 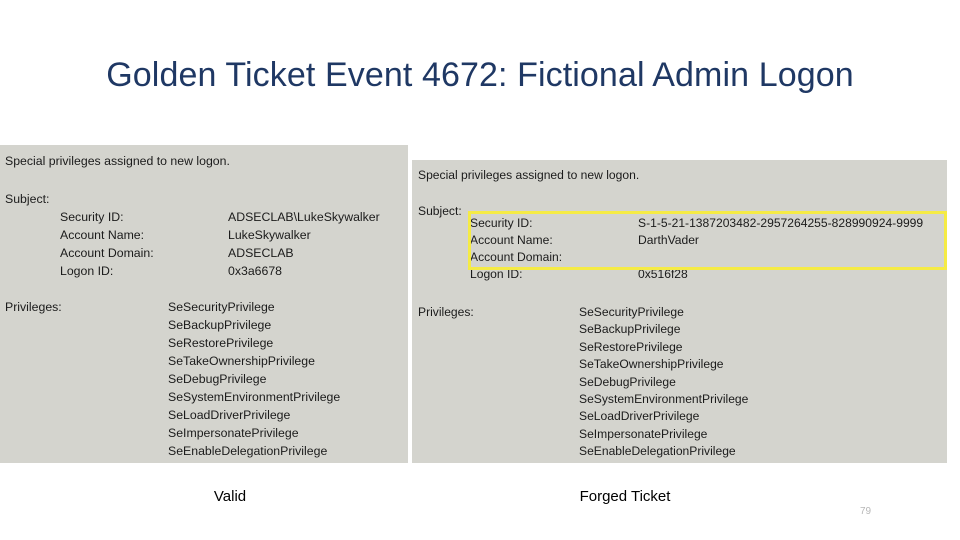 What do you see at coordinates (696, 275) in the screenshot?
I see `field-row-logon-id: Logon ID: 0x516f28` at bounding box center [696, 275].